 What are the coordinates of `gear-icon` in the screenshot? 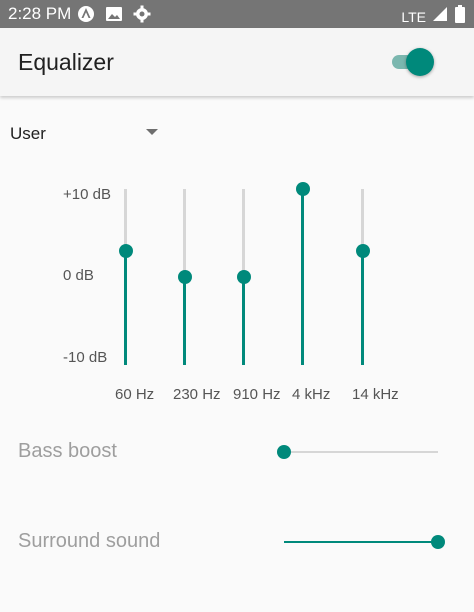 It's located at (142, 16).